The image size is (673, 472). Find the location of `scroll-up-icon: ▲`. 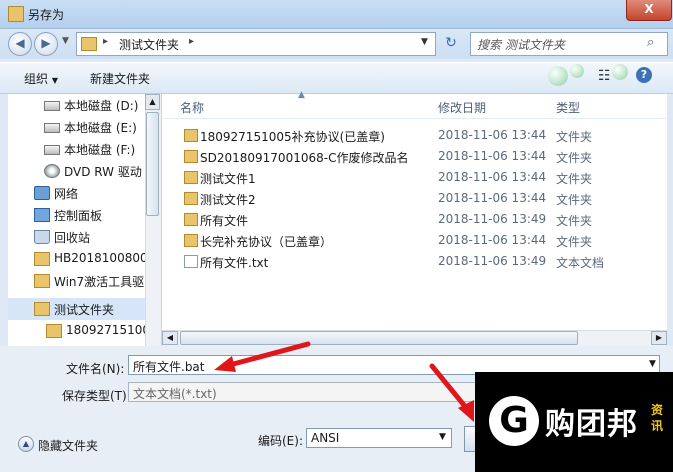

scroll-up-icon: ▲ is located at coordinates (152, 102).